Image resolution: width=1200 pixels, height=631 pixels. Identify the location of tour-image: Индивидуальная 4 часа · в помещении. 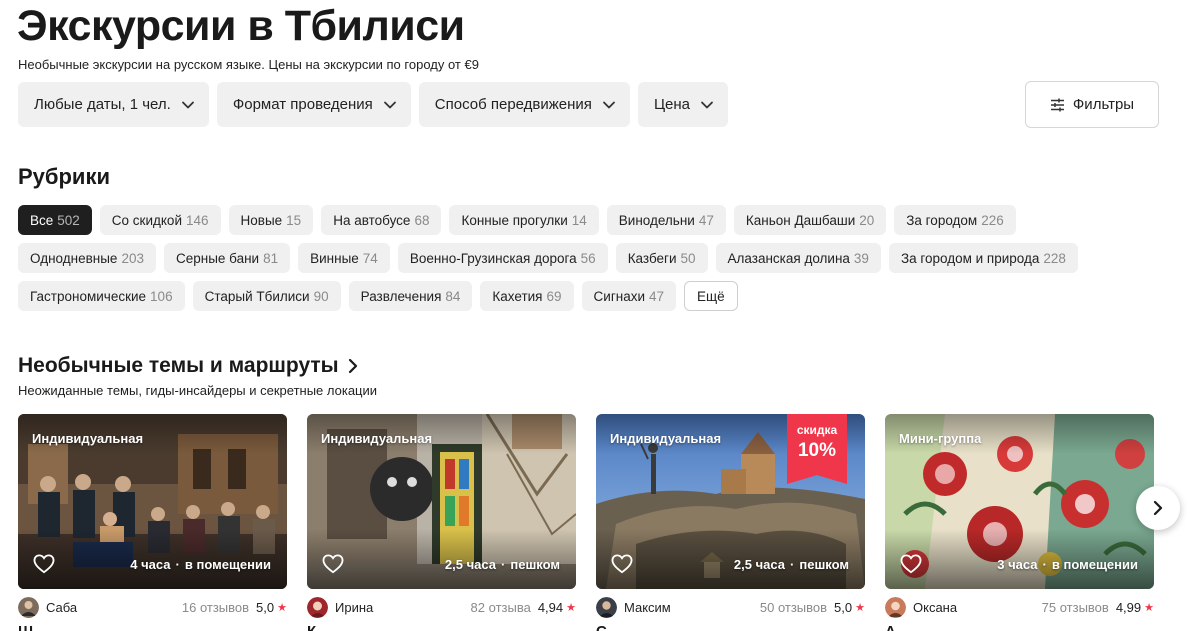
(152, 501).